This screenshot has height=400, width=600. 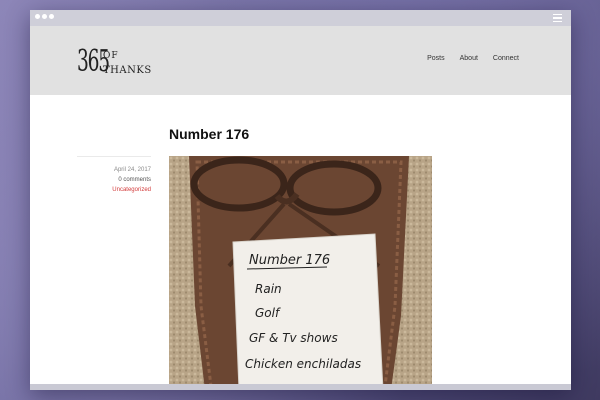 I want to click on nav-connect-link: Connect, so click(x=506, y=58).